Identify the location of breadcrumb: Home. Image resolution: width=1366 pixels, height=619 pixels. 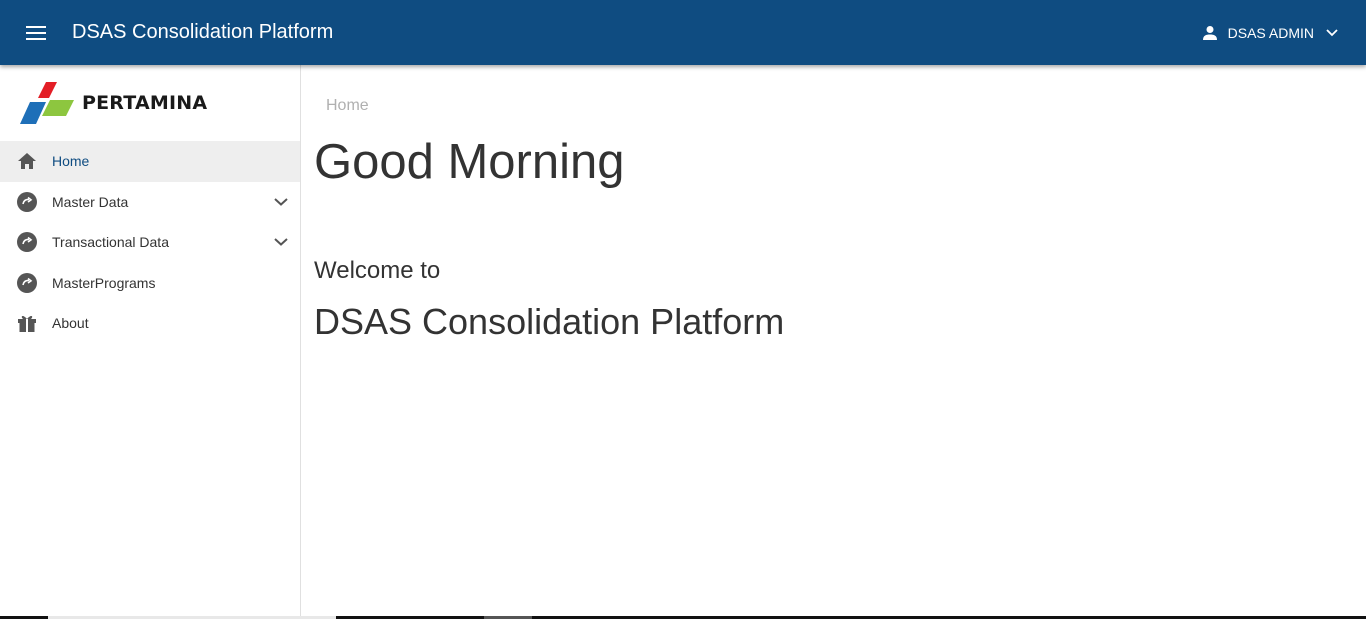
(347, 106).